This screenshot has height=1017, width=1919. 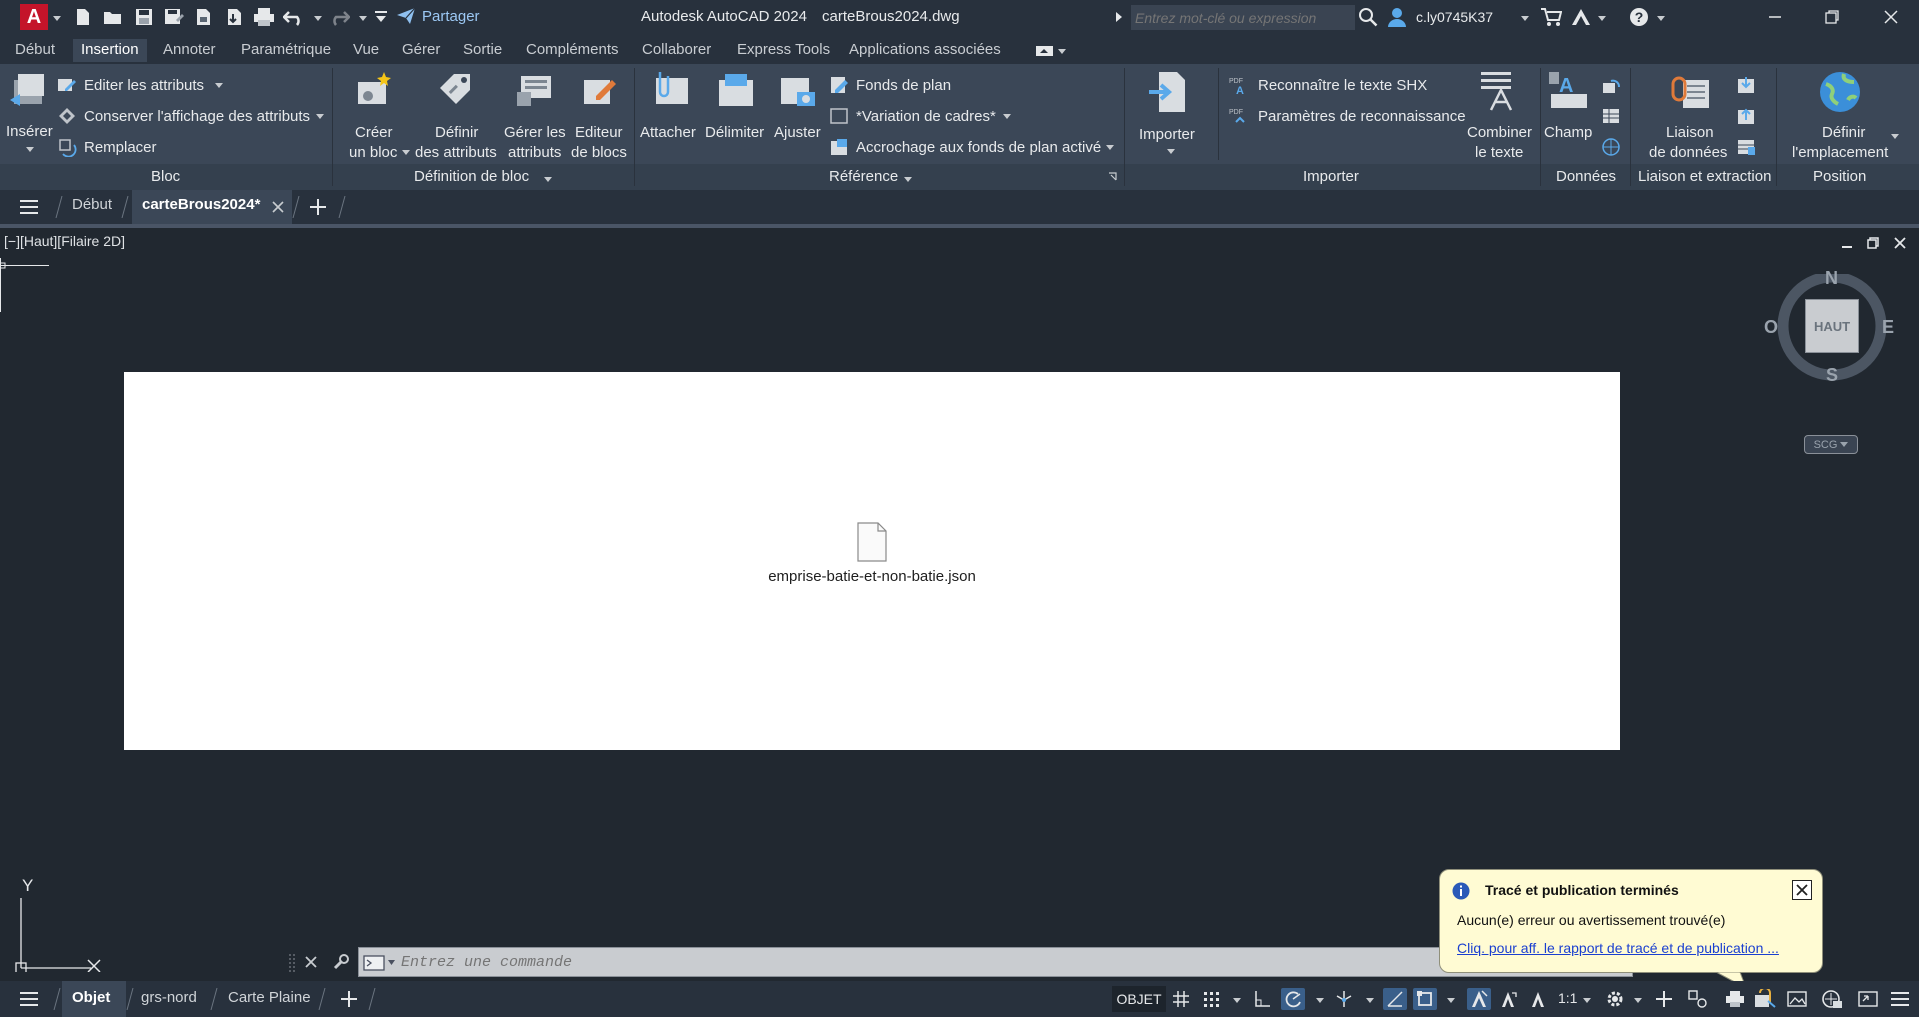 What do you see at coordinates (92, 204) in the screenshot?
I see `tab-start: Début` at bounding box center [92, 204].